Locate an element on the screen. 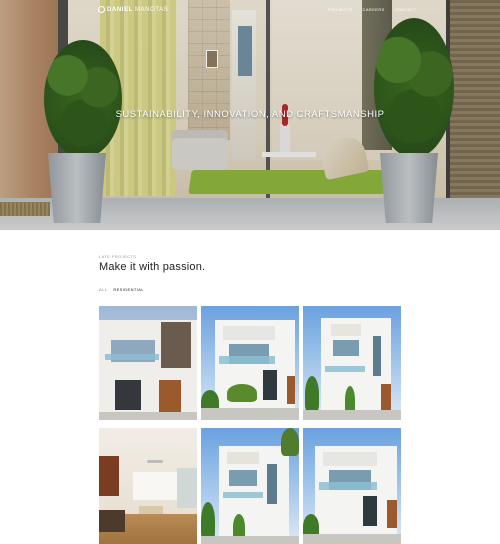 This screenshot has height=544, width=500. nav-link-contact: Contact is located at coordinates (406, 9).